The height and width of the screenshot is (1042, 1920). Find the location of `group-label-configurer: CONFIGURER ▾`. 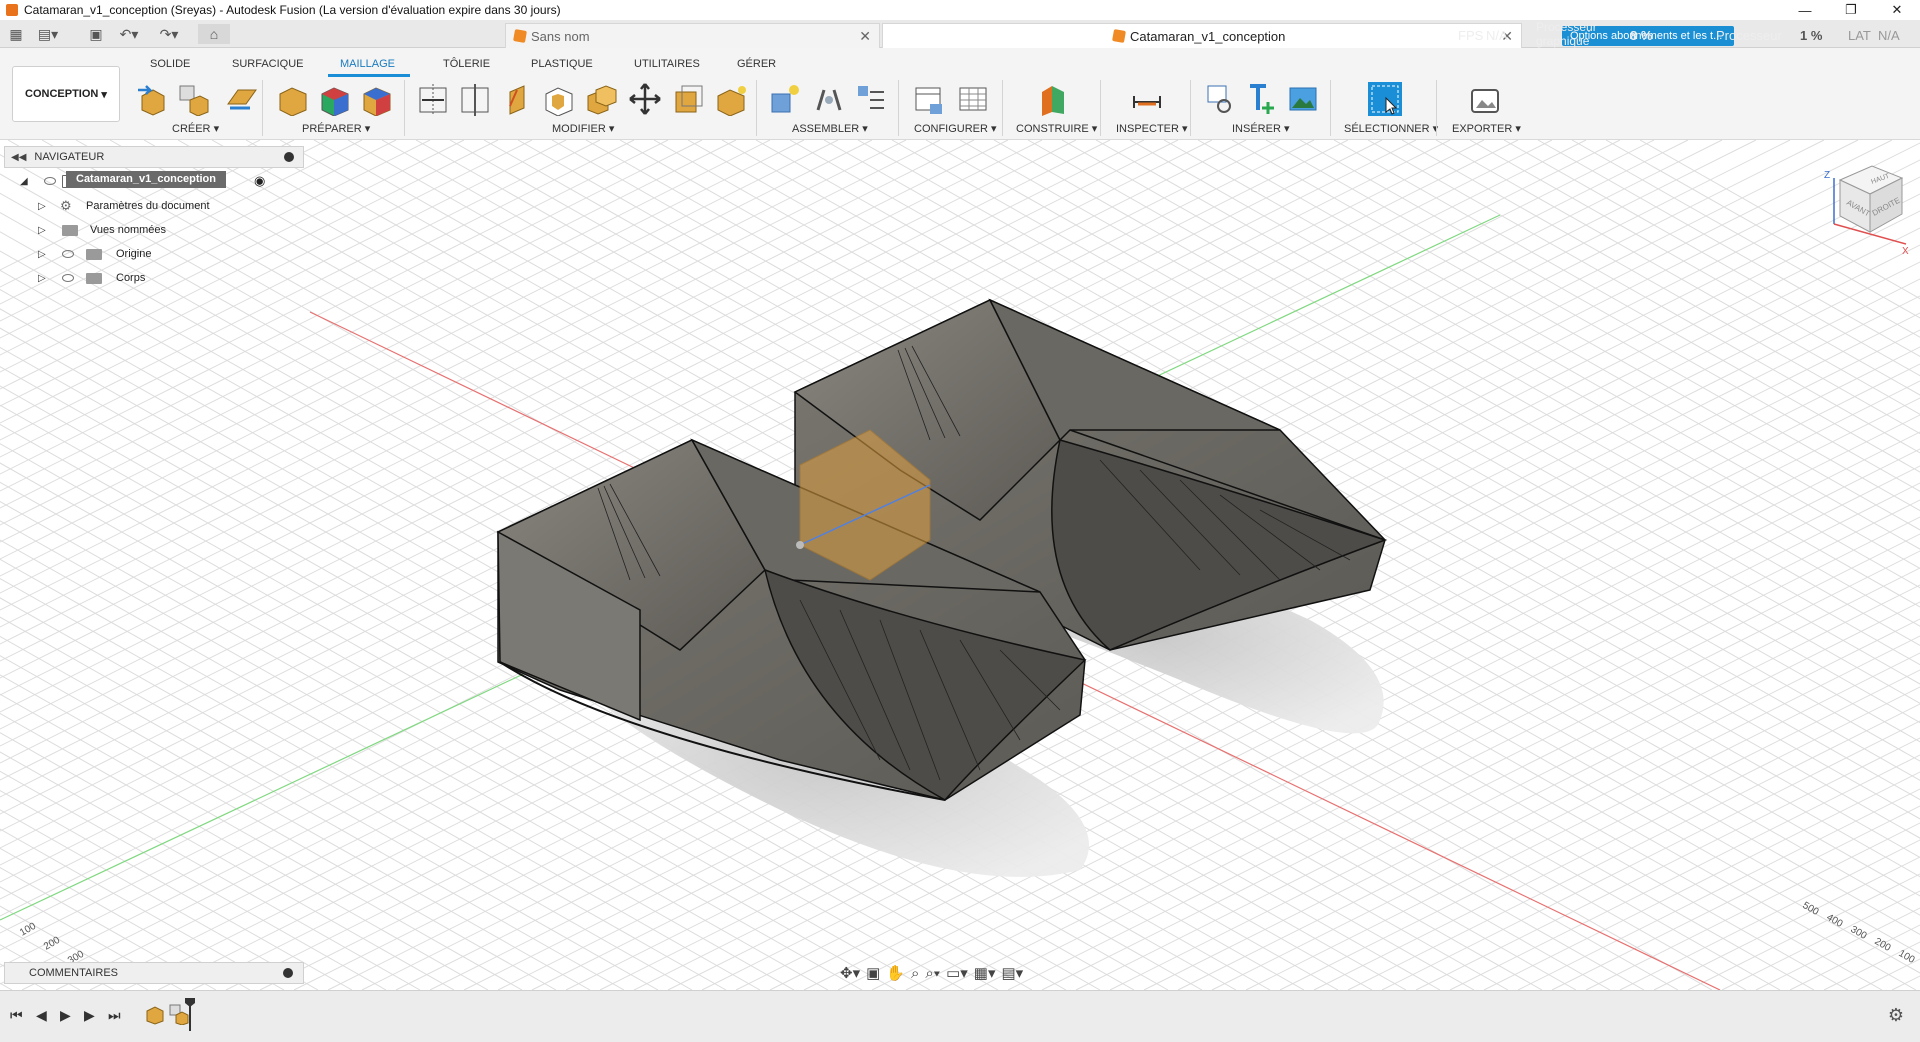

group-label-configurer: CONFIGURER ▾ is located at coordinates (955, 128).